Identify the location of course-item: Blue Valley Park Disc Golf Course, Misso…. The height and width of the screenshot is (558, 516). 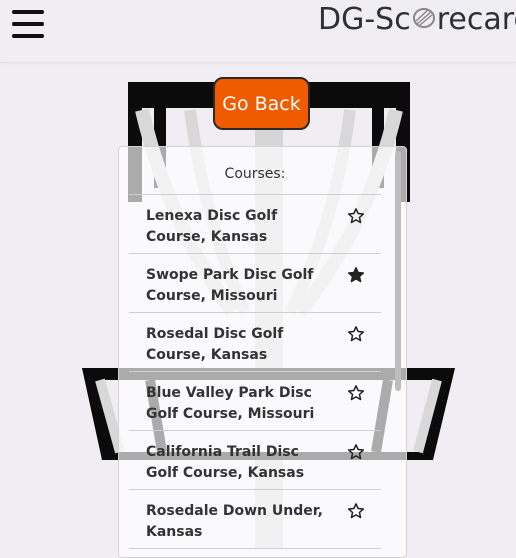
(255, 401).